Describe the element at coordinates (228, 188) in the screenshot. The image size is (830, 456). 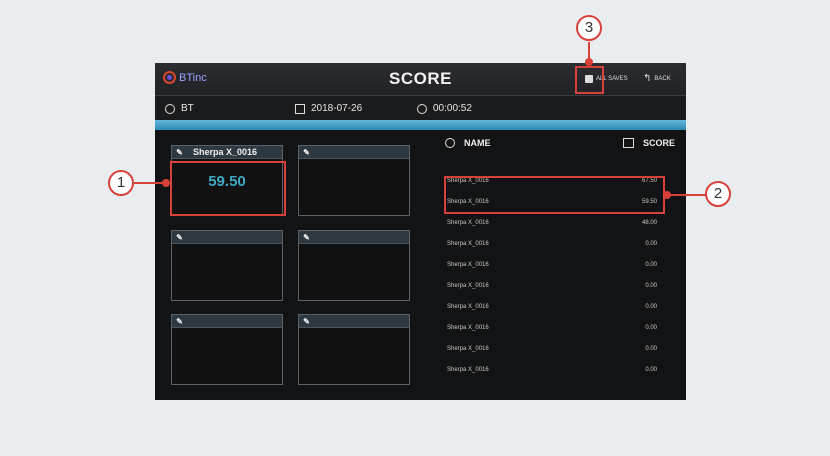
I see `highlight-box-card` at that location.